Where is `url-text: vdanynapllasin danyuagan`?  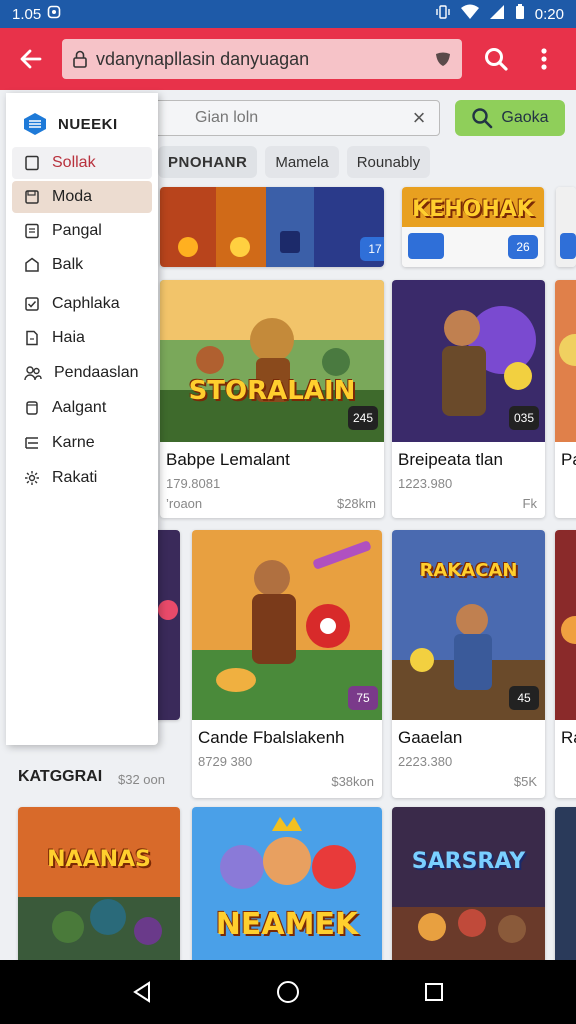 url-text: vdanynapllasin danyuagan is located at coordinates (203, 58).